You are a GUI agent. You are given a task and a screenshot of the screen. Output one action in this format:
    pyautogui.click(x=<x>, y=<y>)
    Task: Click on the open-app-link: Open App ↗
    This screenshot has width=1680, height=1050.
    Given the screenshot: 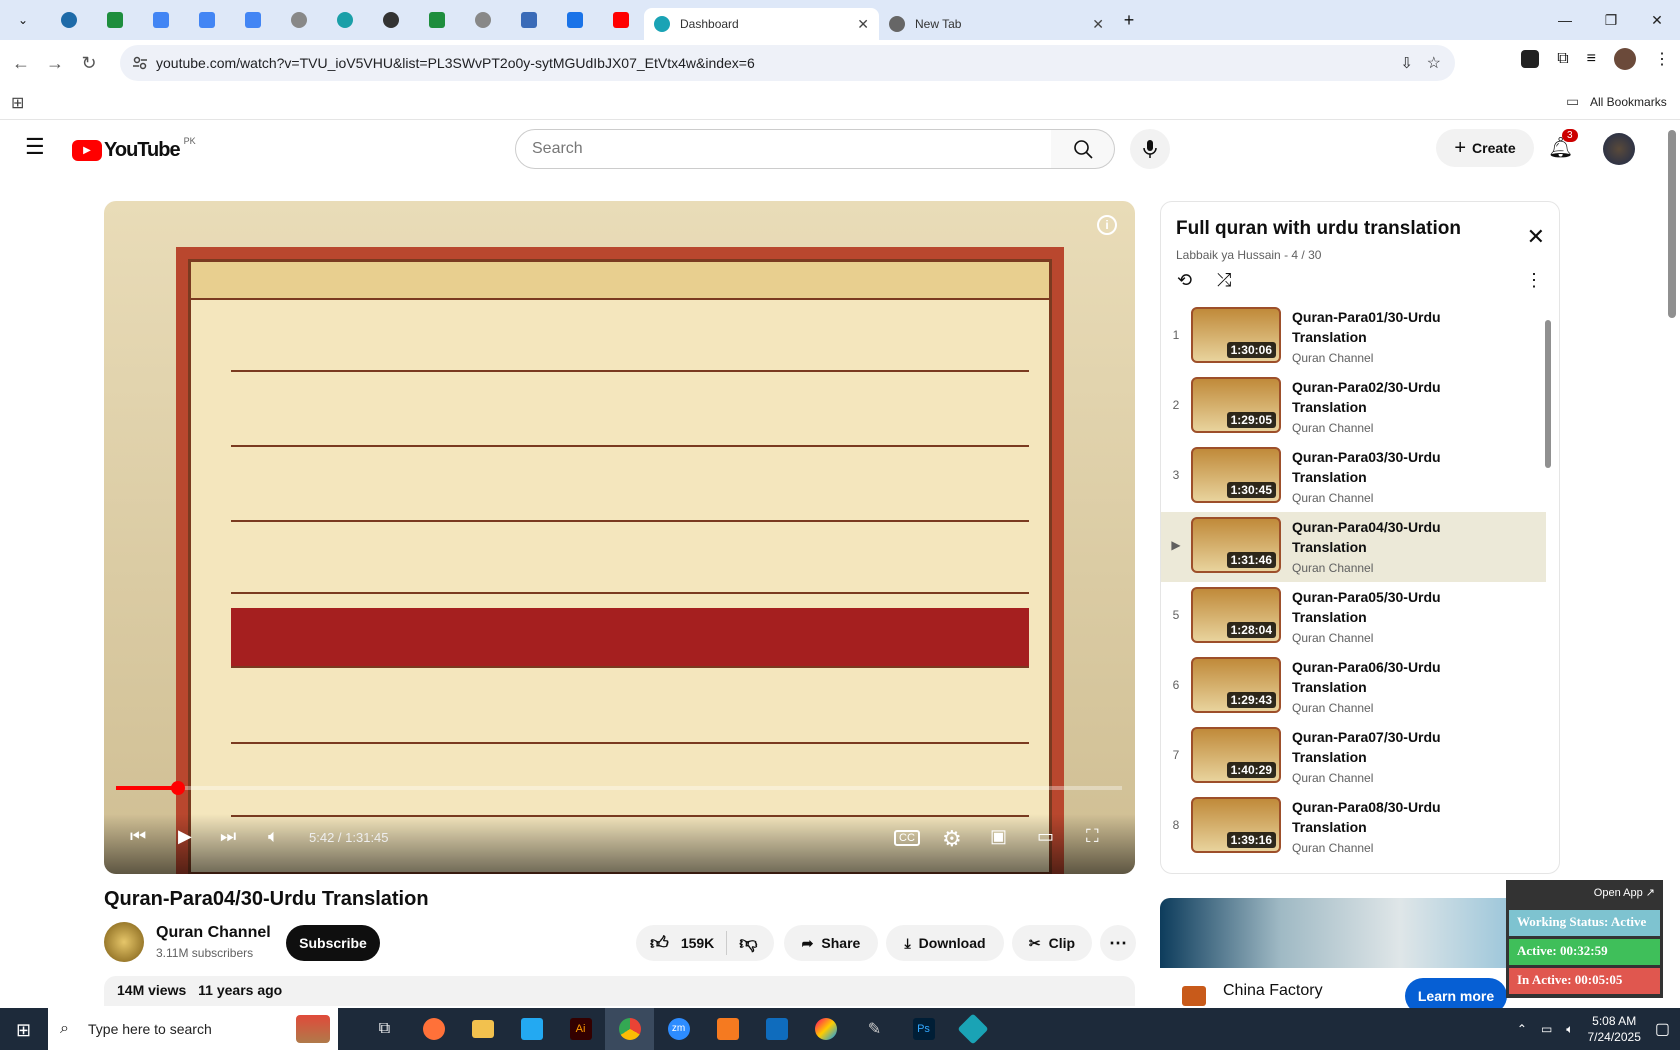 What is the action you would take?
    pyautogui.click(x=1624, y=892)
    